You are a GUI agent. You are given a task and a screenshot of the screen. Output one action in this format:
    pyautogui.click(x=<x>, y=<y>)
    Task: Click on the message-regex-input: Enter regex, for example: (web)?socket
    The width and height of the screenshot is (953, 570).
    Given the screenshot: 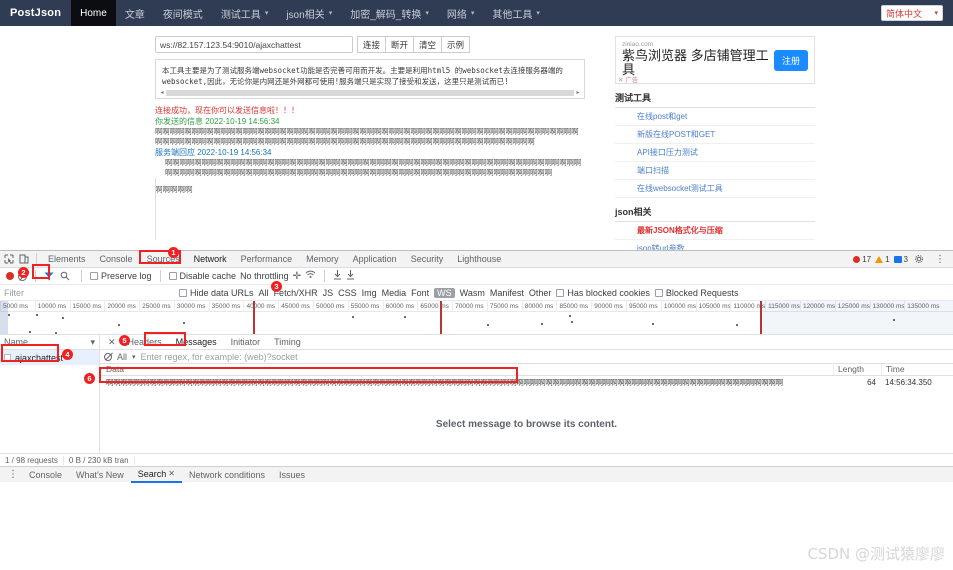 What is the action you would take?
    pyautogui.click(x=219, y=357)
    